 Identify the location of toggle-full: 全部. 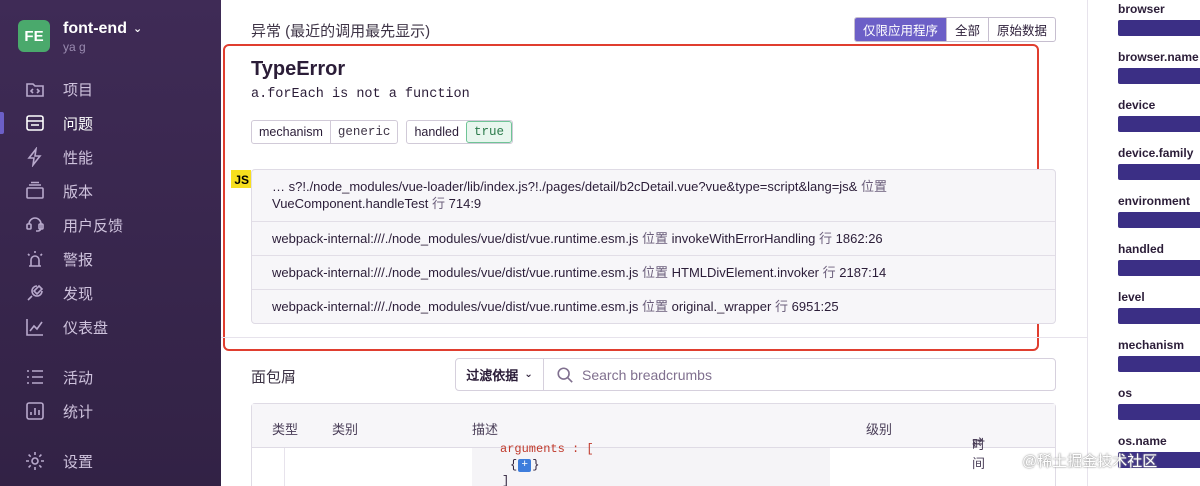
(966, 29).